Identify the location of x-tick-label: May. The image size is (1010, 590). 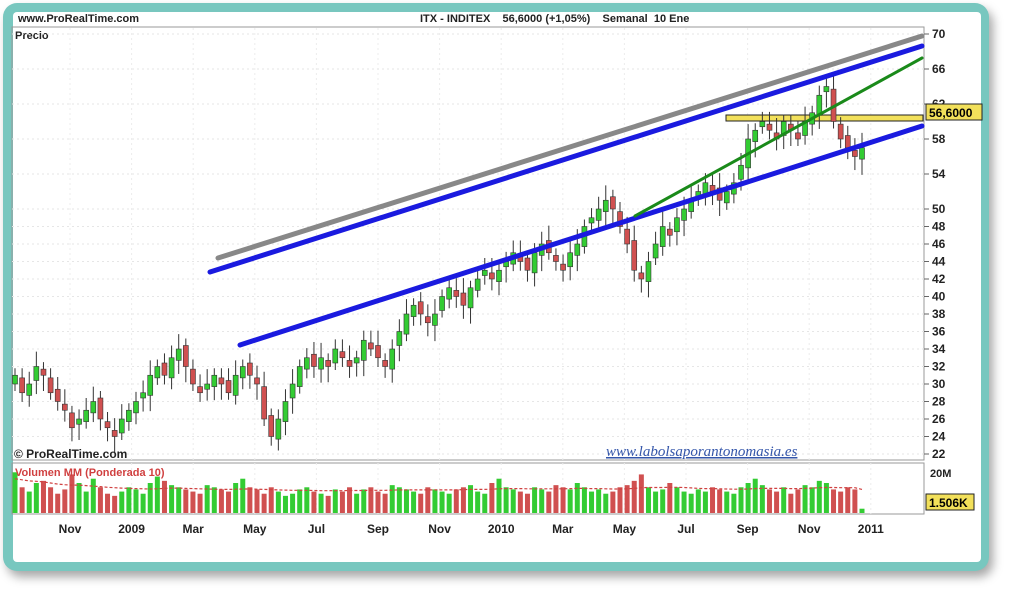
(625, 529).